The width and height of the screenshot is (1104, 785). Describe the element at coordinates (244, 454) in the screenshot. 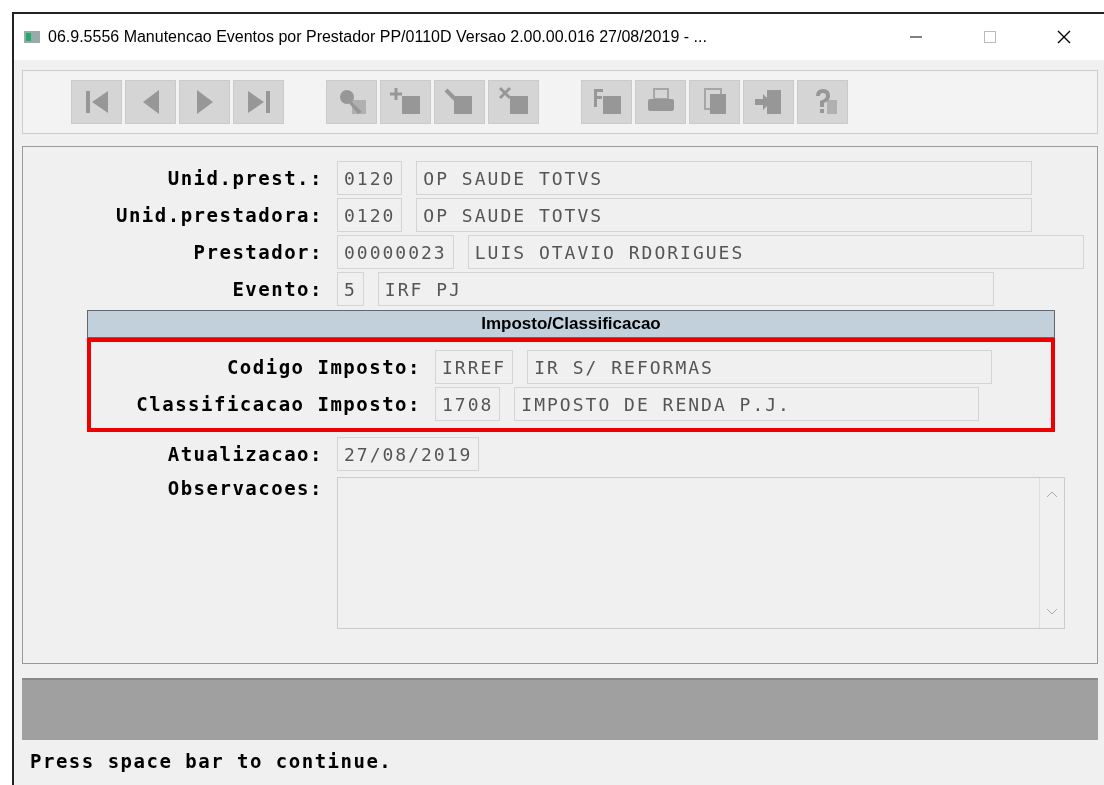

I see `field-label: Atualizacao:` at that location.